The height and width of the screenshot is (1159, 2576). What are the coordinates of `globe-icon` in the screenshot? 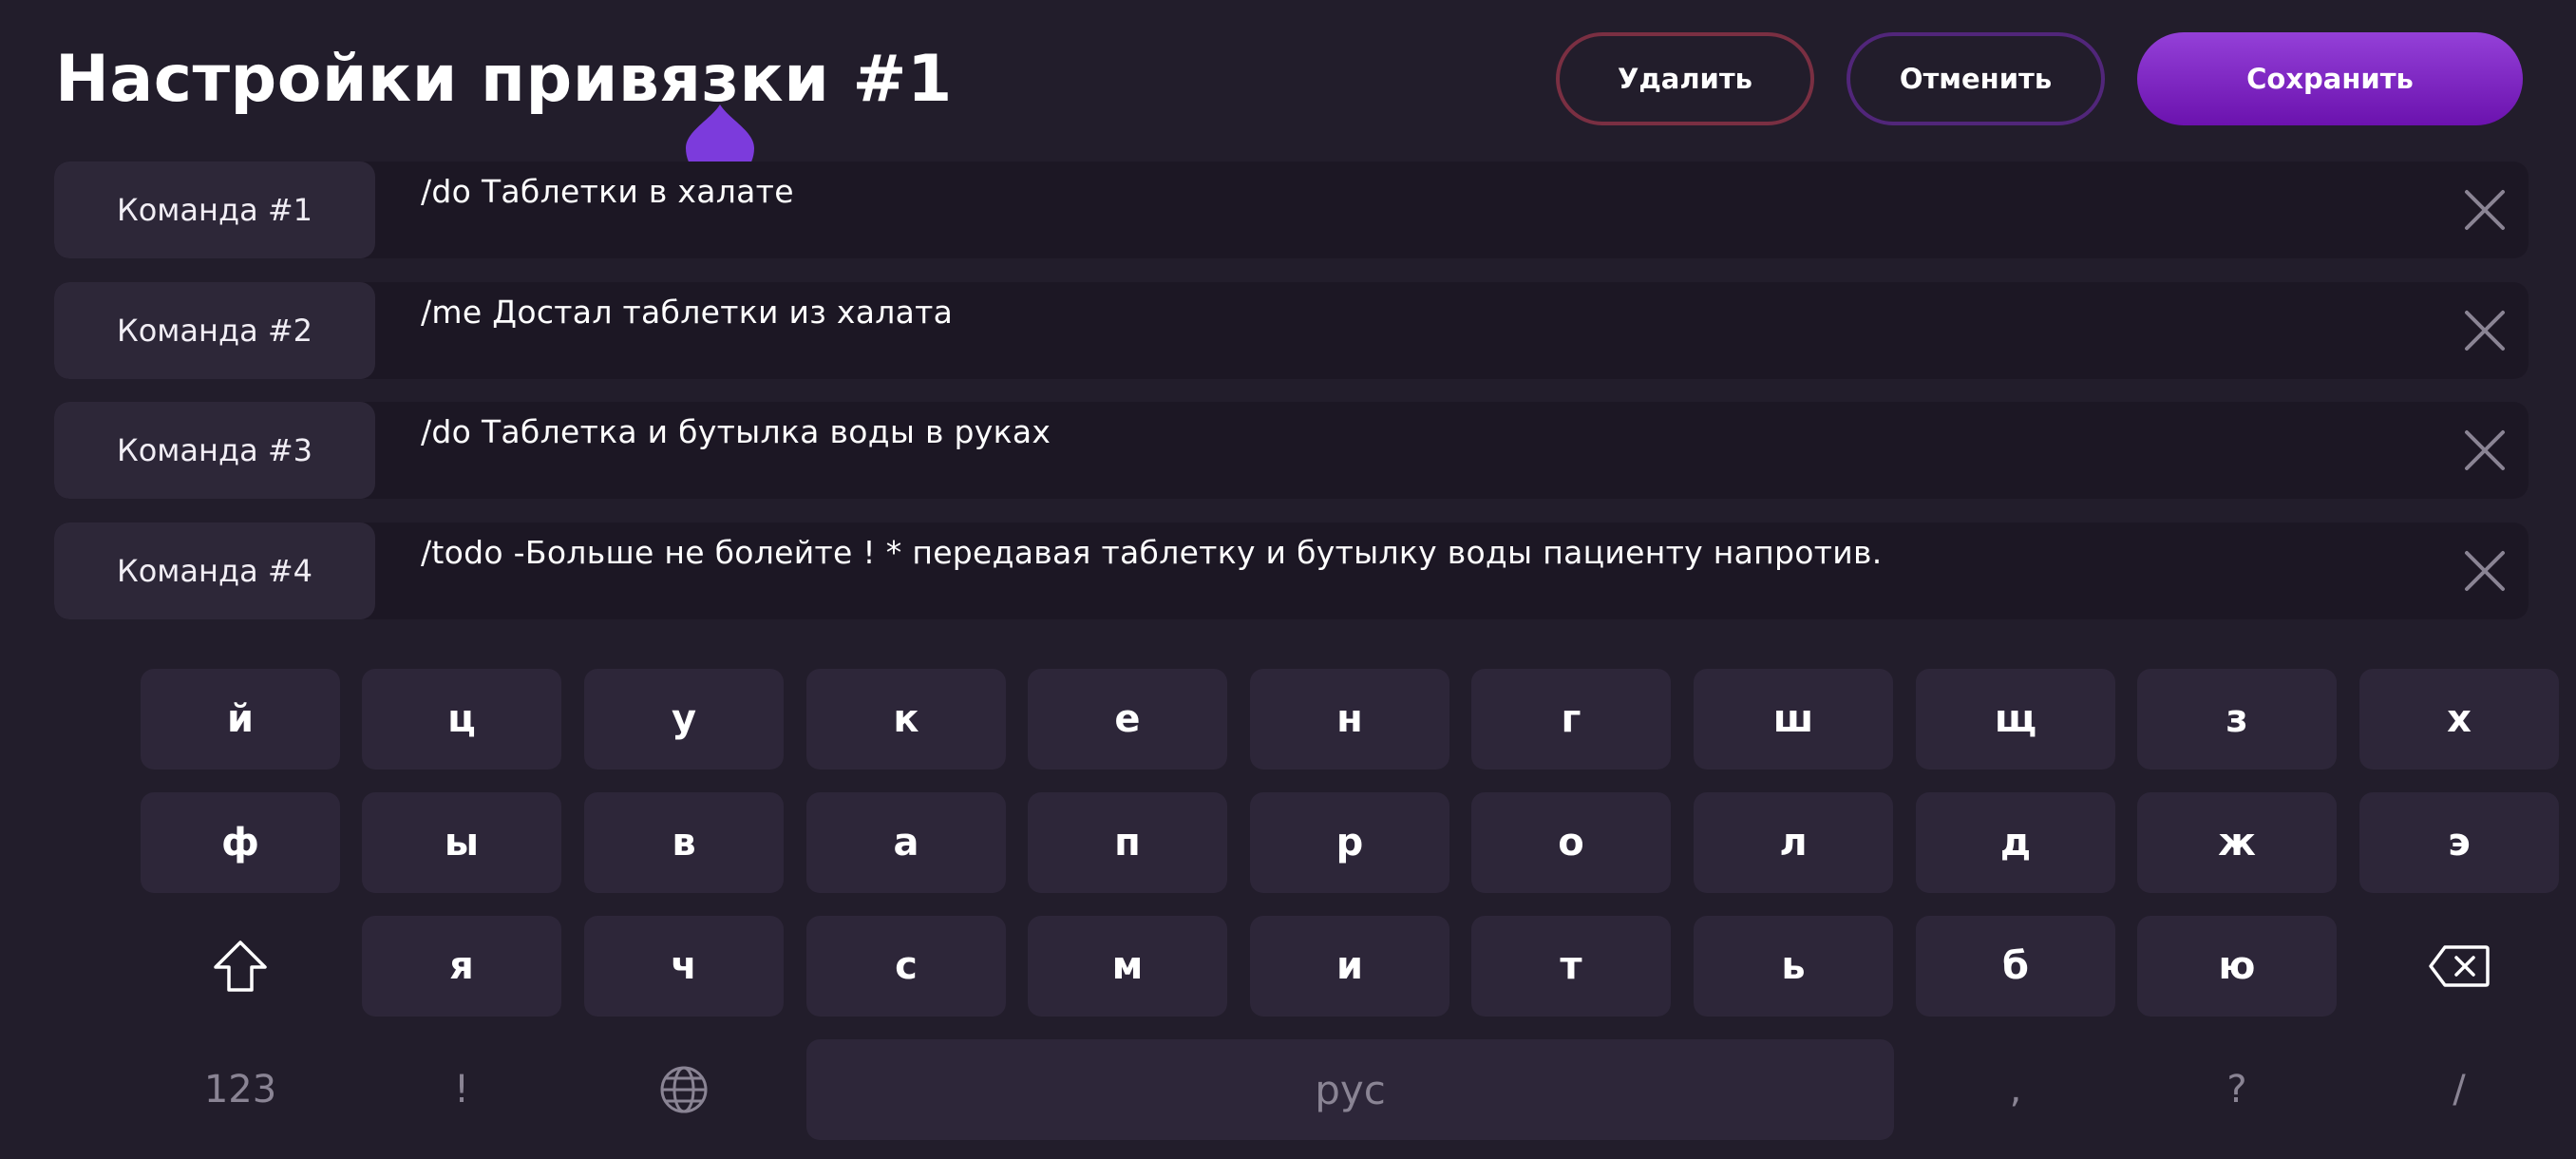 It's located at (684, 1089).